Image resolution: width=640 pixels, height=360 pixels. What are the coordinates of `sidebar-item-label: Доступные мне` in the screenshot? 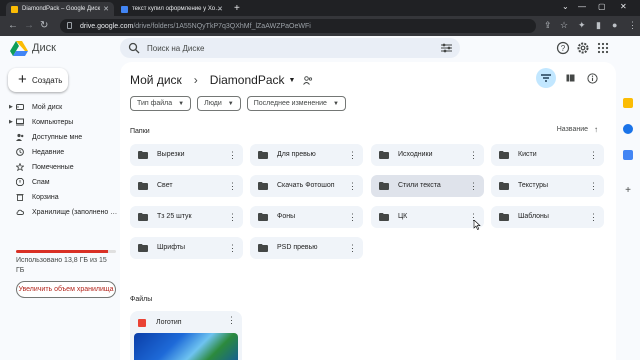 It's located at (57, 137).